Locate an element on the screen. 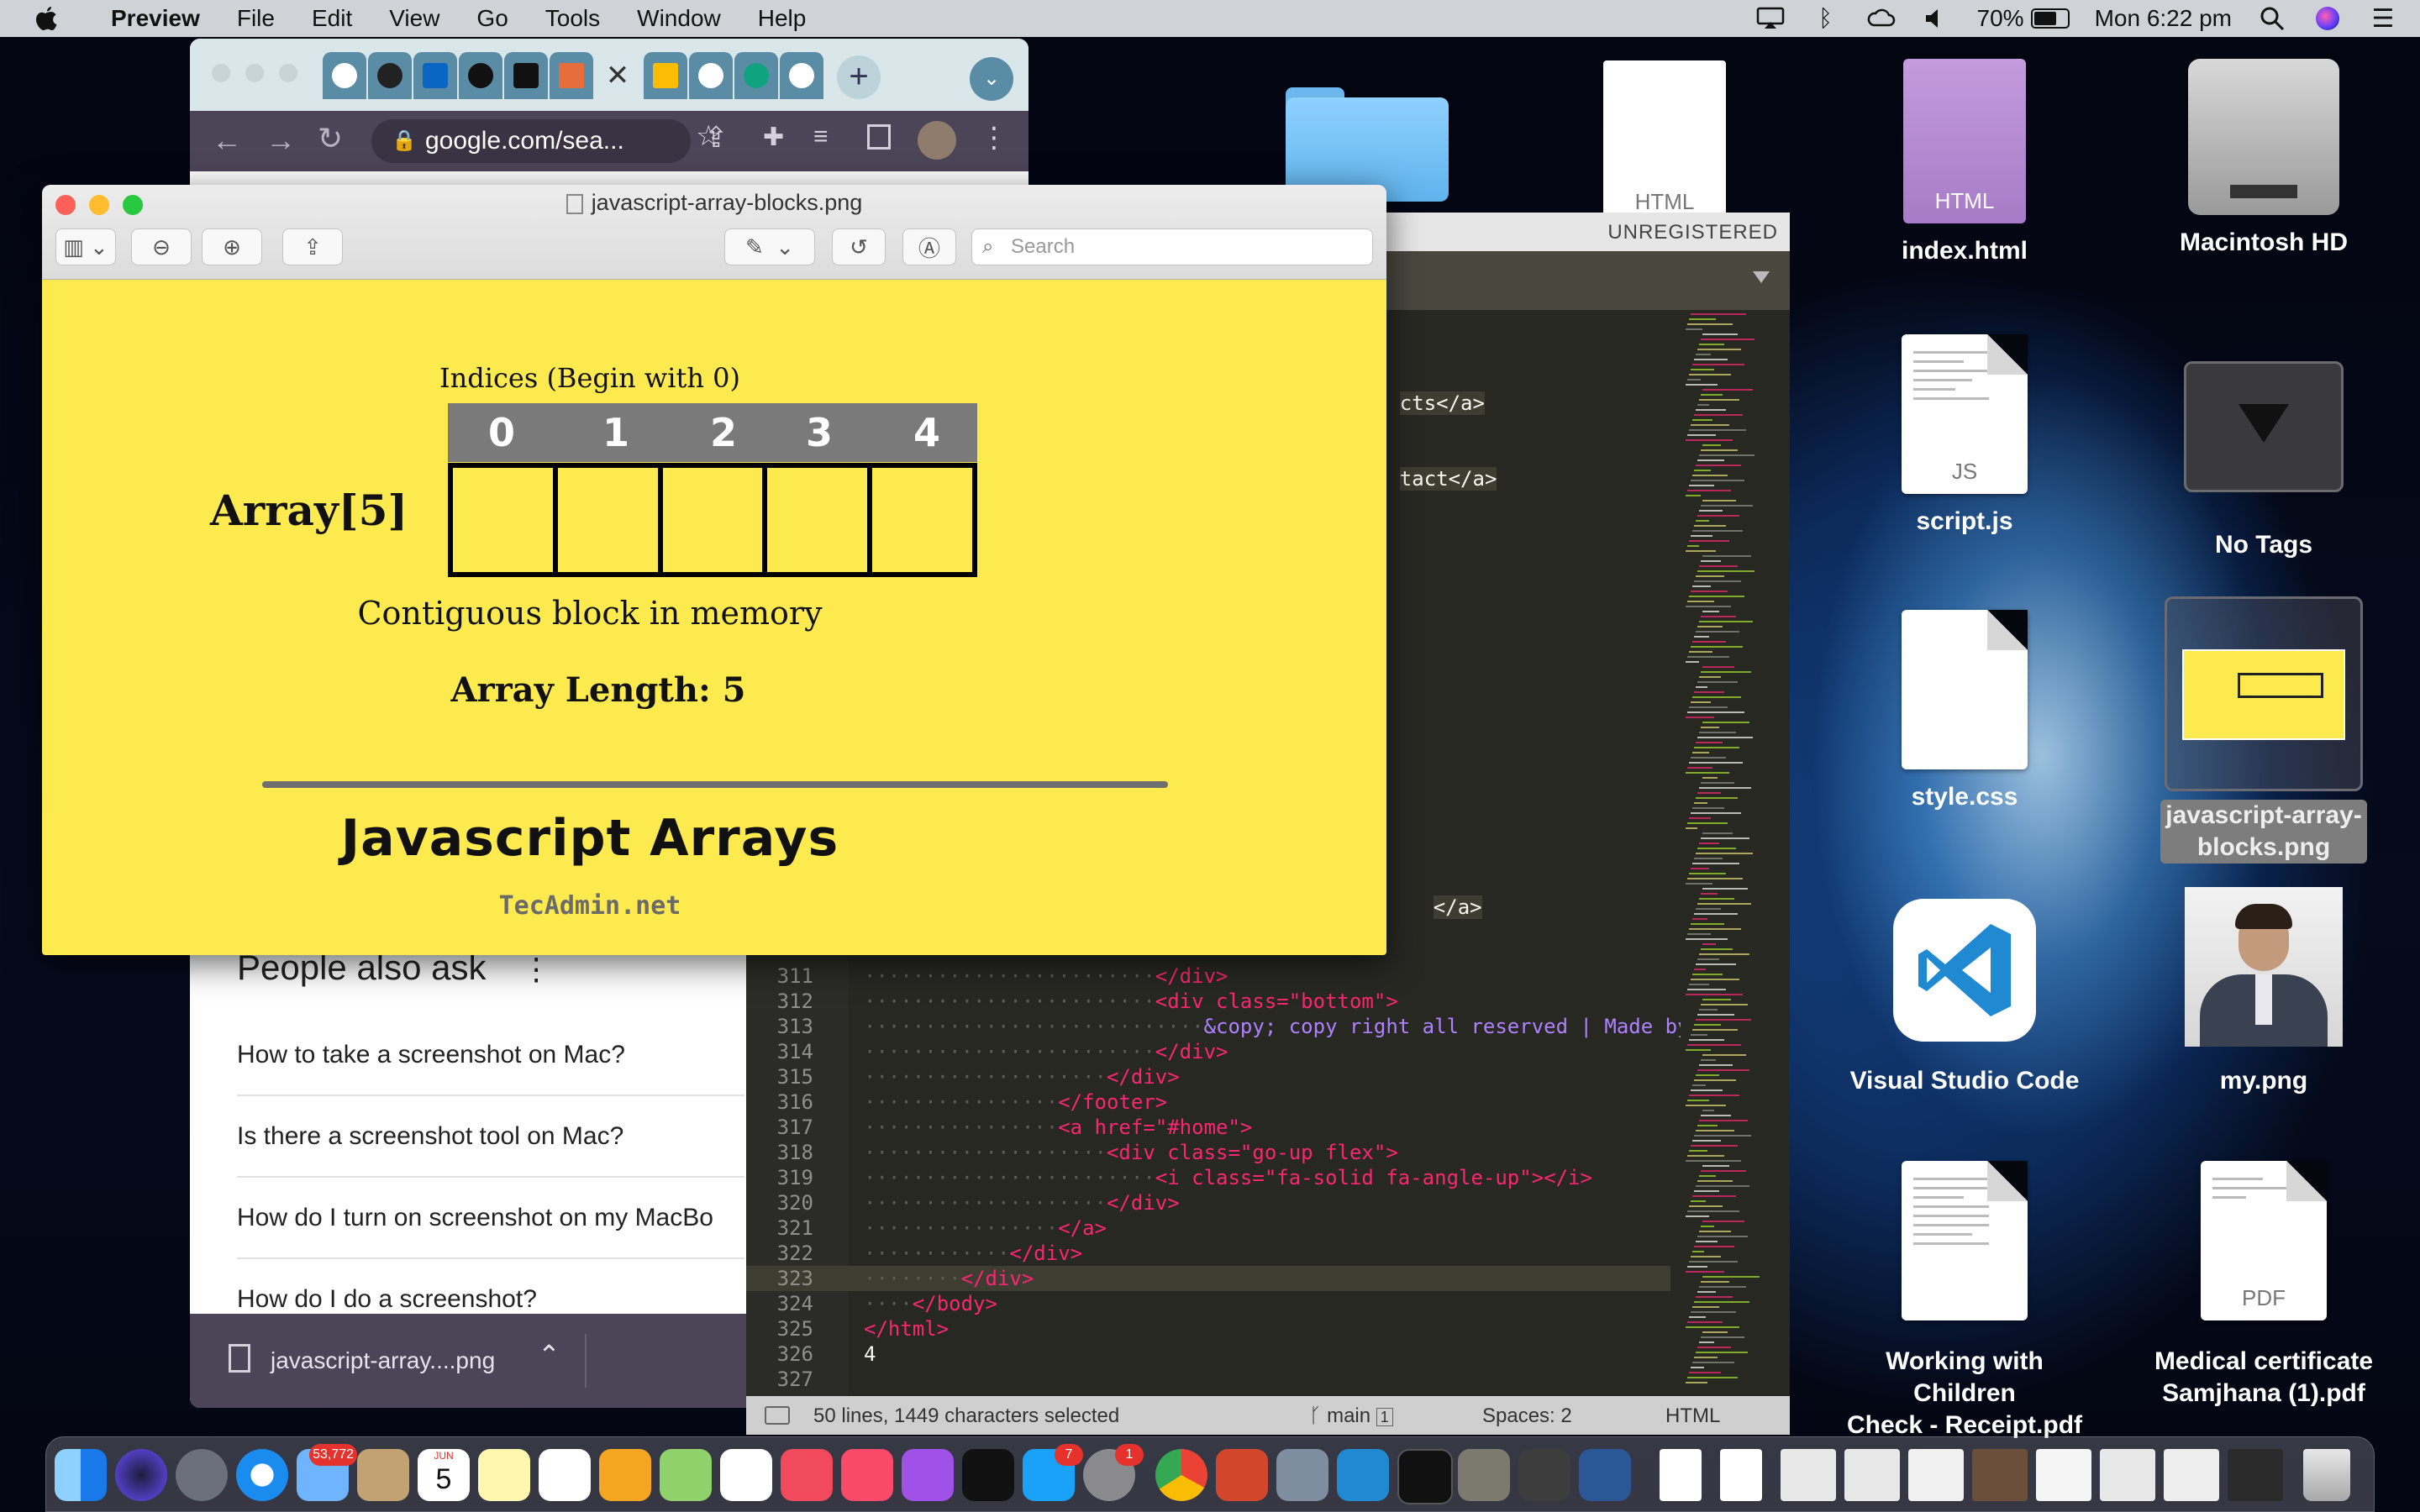 The height and width of the screenshot is (1512, 2420). menu-app-name: Preview is located at coordinates (155, 18).